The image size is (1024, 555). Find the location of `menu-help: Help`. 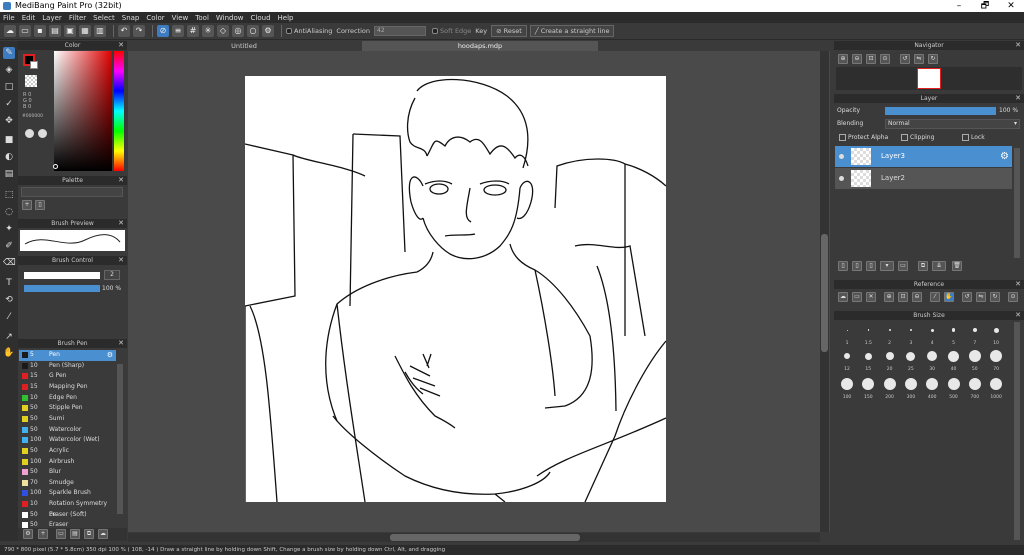

menu-help: Help is located at coordinates (286, 18).